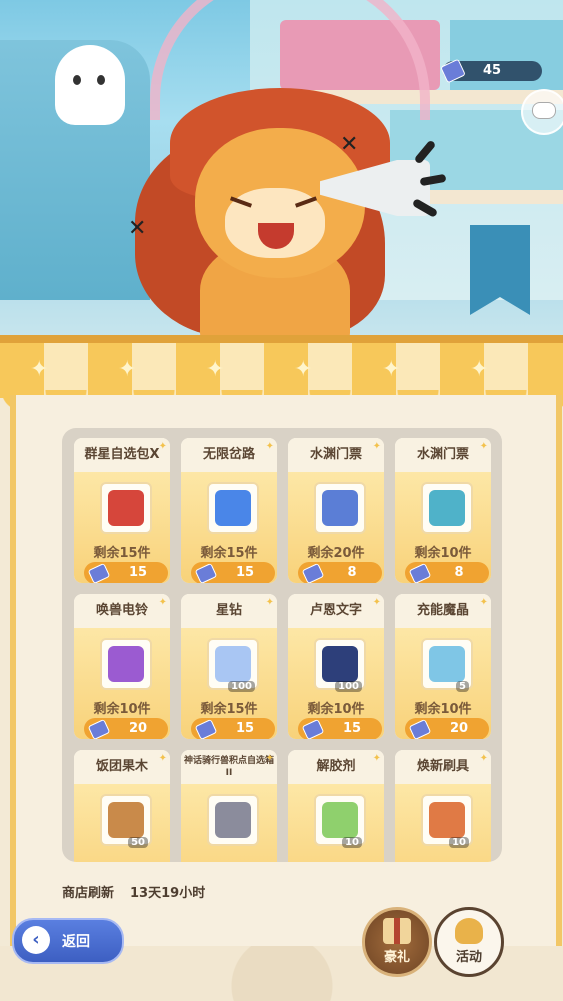 This screenshot has height=1001, width=563. What do you see at coordinates (288, 215) in the screenshot?
I see `cat-mascot-with-megaphone` at bounding box center [288, 215].